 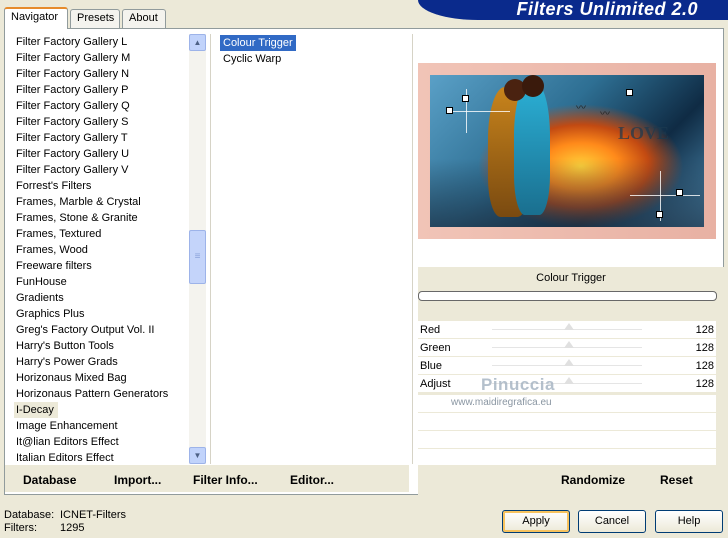 I want to click on category-item: Filter Factory Gallery S, so click(x=102, y=122).